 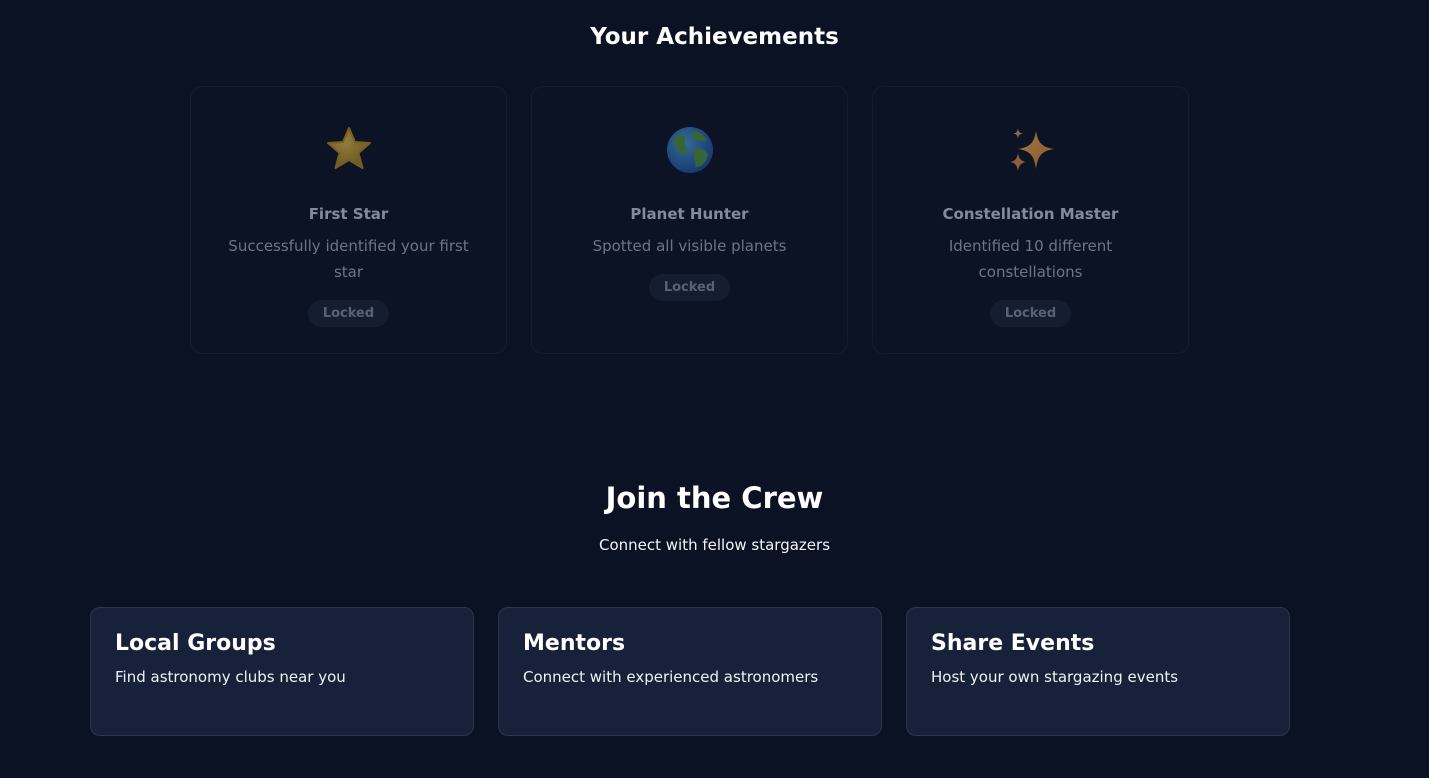 What do you see at coordinates (348, 214) in the screenshot?
I see `achievement-name: First Star` at bounding box center [348, 214].